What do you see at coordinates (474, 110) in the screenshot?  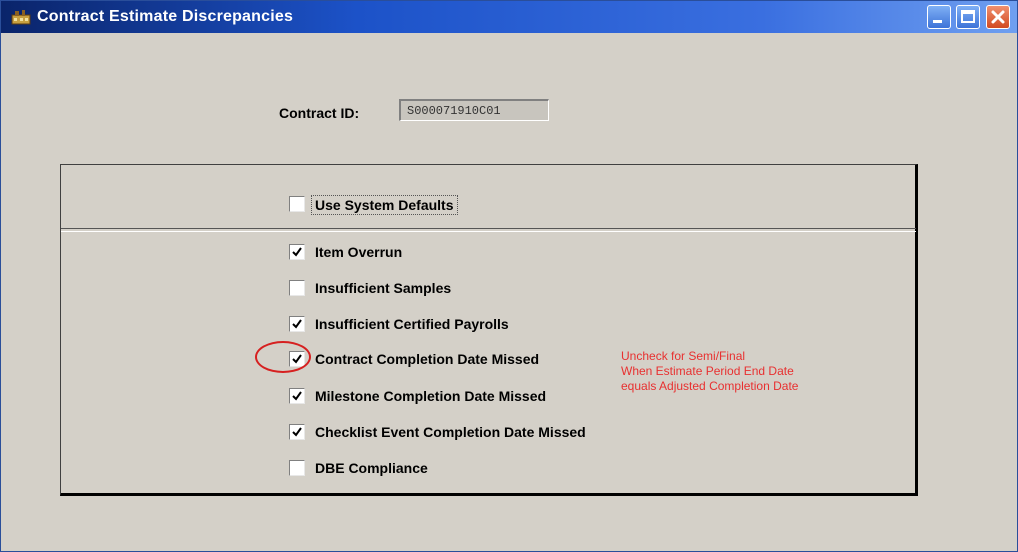 I see `contract-id-field: S000071910C01` at bounding box center [474, 110].